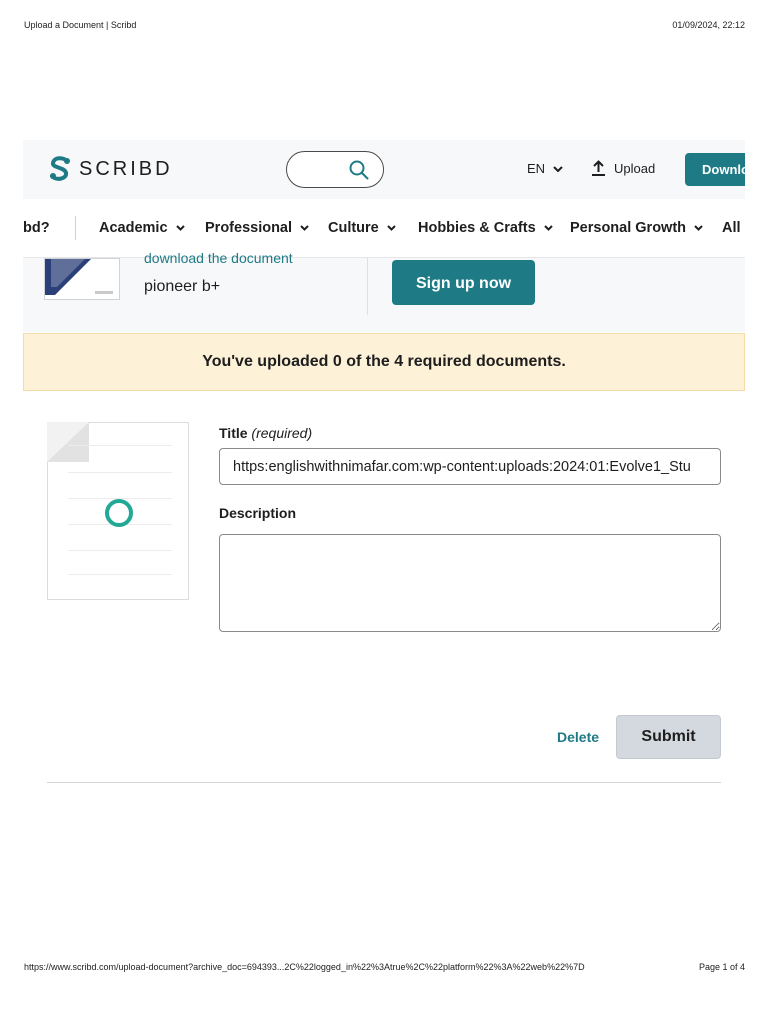 The image size is (768, 1024). What do you see at coordinates (80, 25) in the screenshot?
I see `print-page-title: Upload a Document | Scribd` at bounding box center [80, 25].